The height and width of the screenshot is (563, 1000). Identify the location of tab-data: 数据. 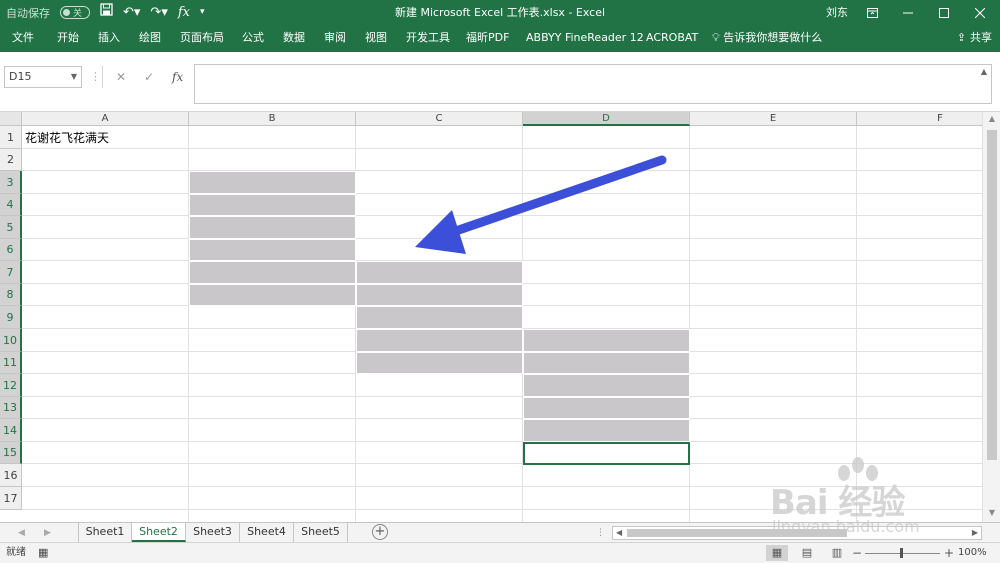
(294, 38).